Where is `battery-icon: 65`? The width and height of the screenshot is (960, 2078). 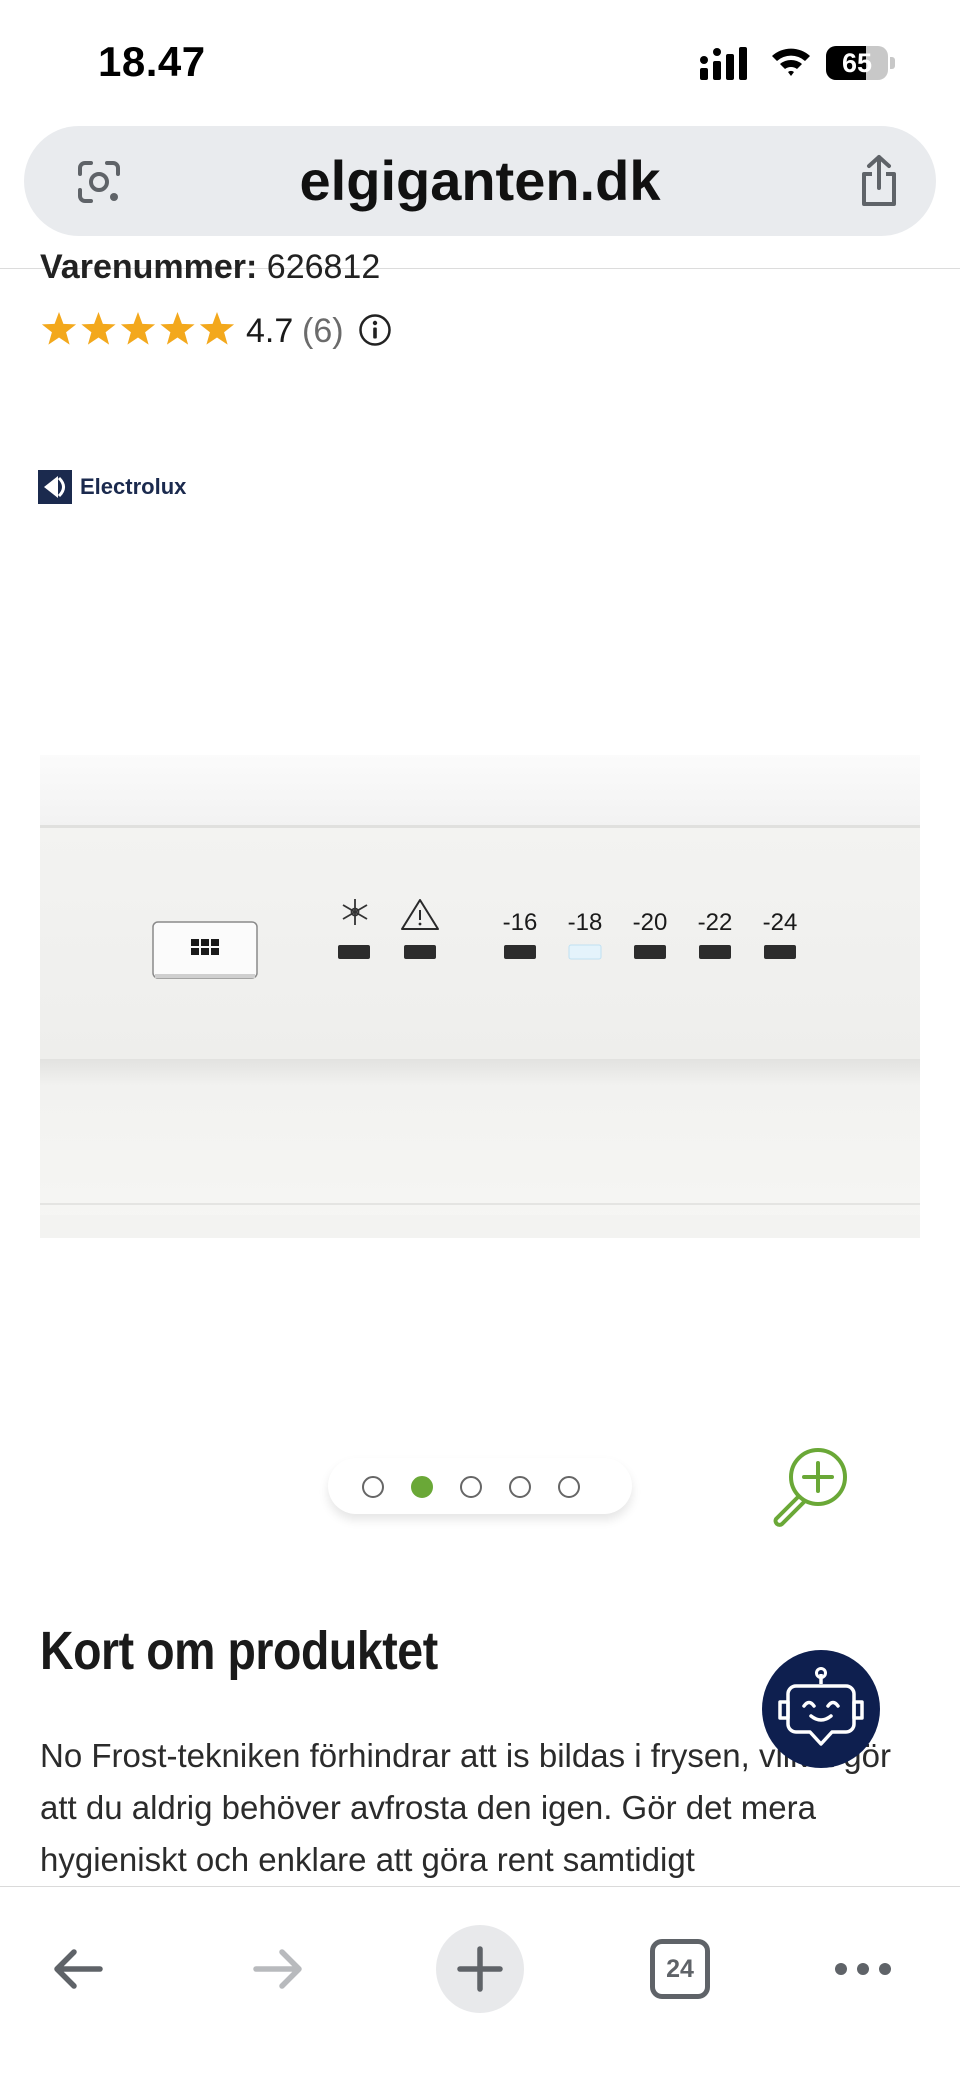
battery-icon: 65 is located at coordinates (861, 63).